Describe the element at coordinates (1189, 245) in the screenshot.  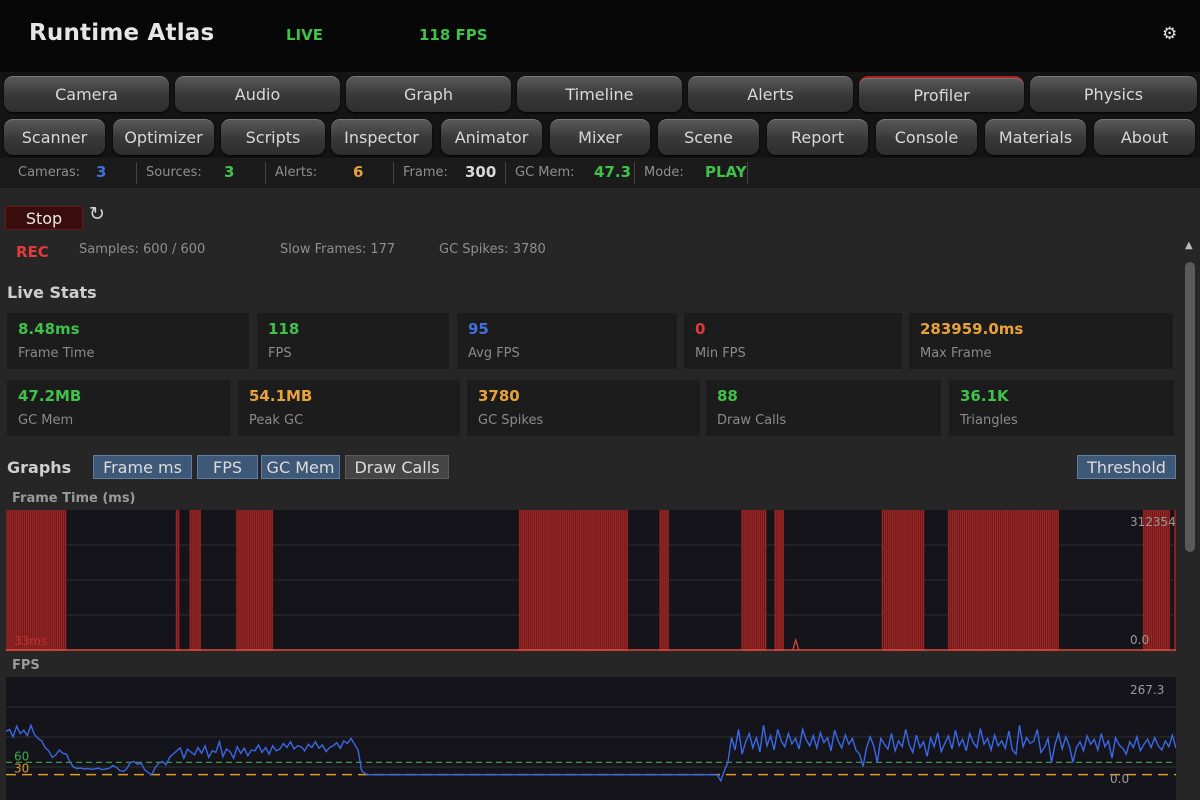
I see `scroll-up-icon: ▲` at that location.